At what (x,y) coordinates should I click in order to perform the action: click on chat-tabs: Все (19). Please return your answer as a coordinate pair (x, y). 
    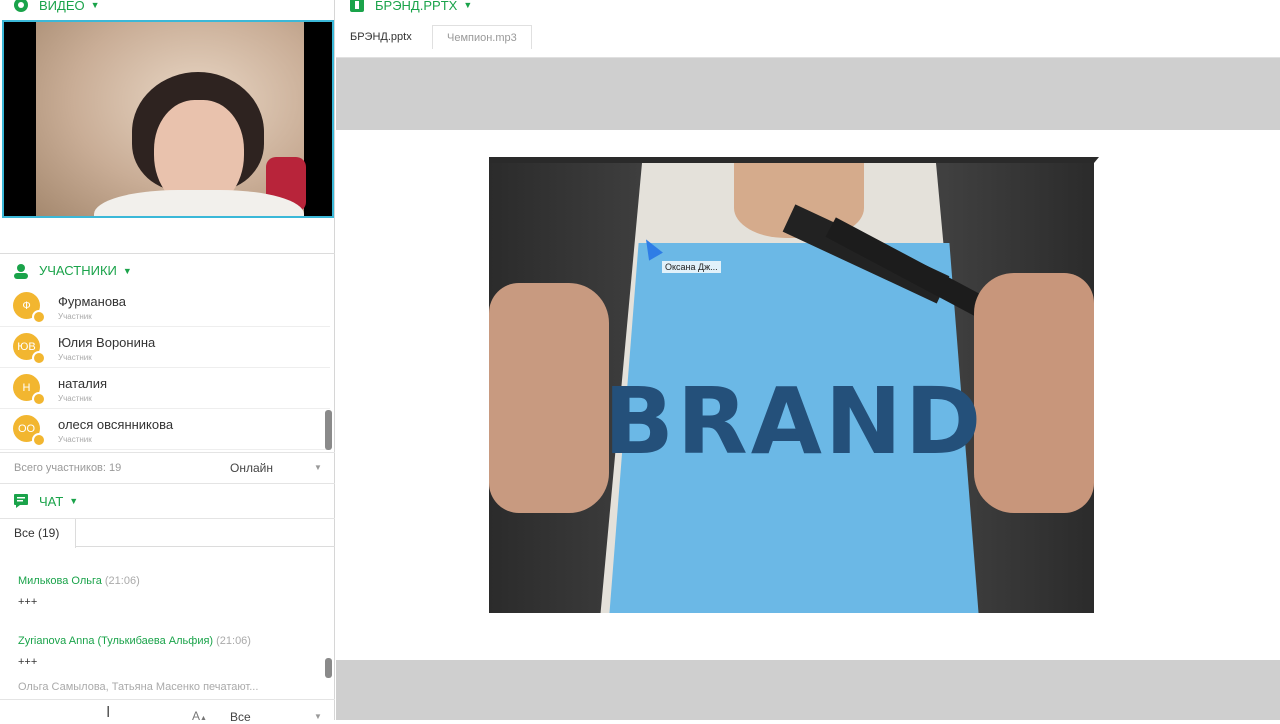
    Looking at the image, I should click on (167, 533).